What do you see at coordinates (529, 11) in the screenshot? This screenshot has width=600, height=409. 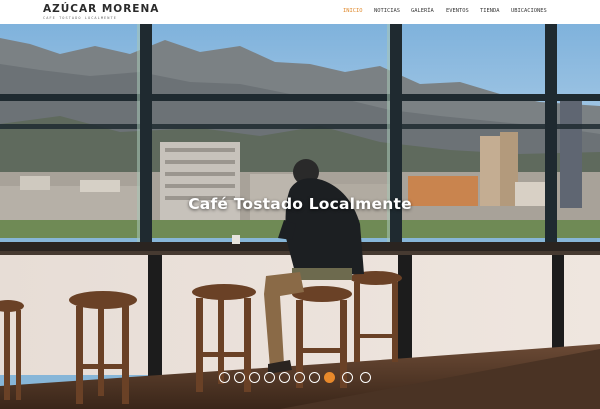 I see `nav-item-ubicaciones: UBICACIONES` at bounding box center [529, 11].